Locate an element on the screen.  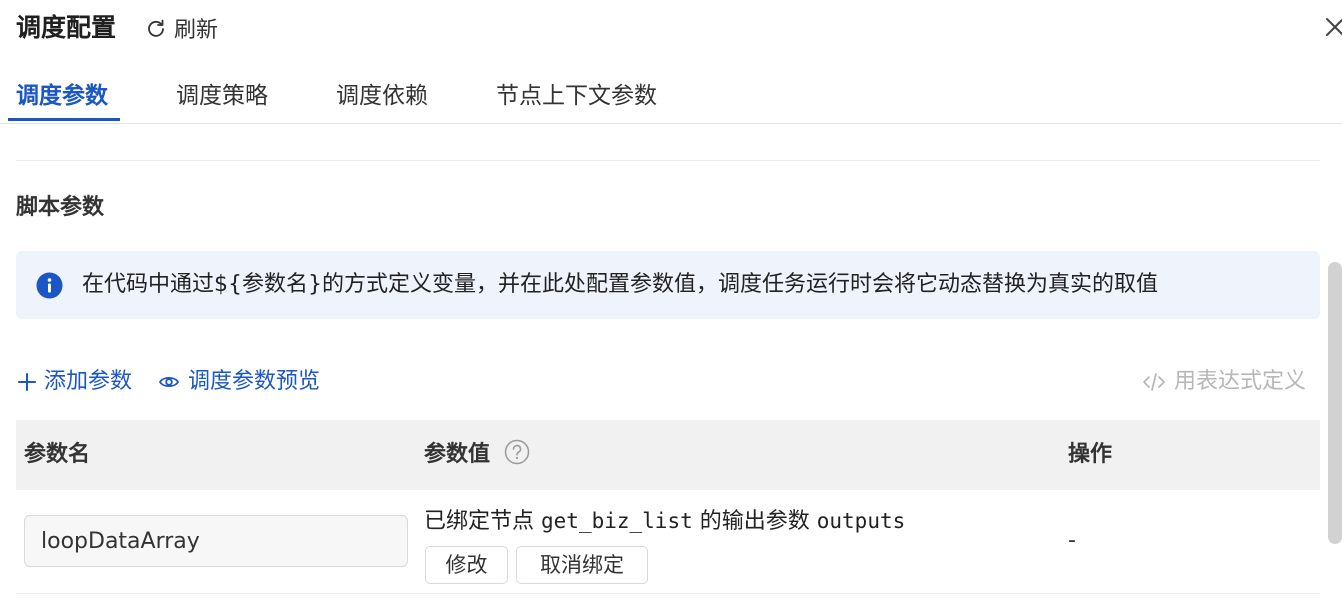
add-param-button: 添加参数 is located at coordinates (74, 382).